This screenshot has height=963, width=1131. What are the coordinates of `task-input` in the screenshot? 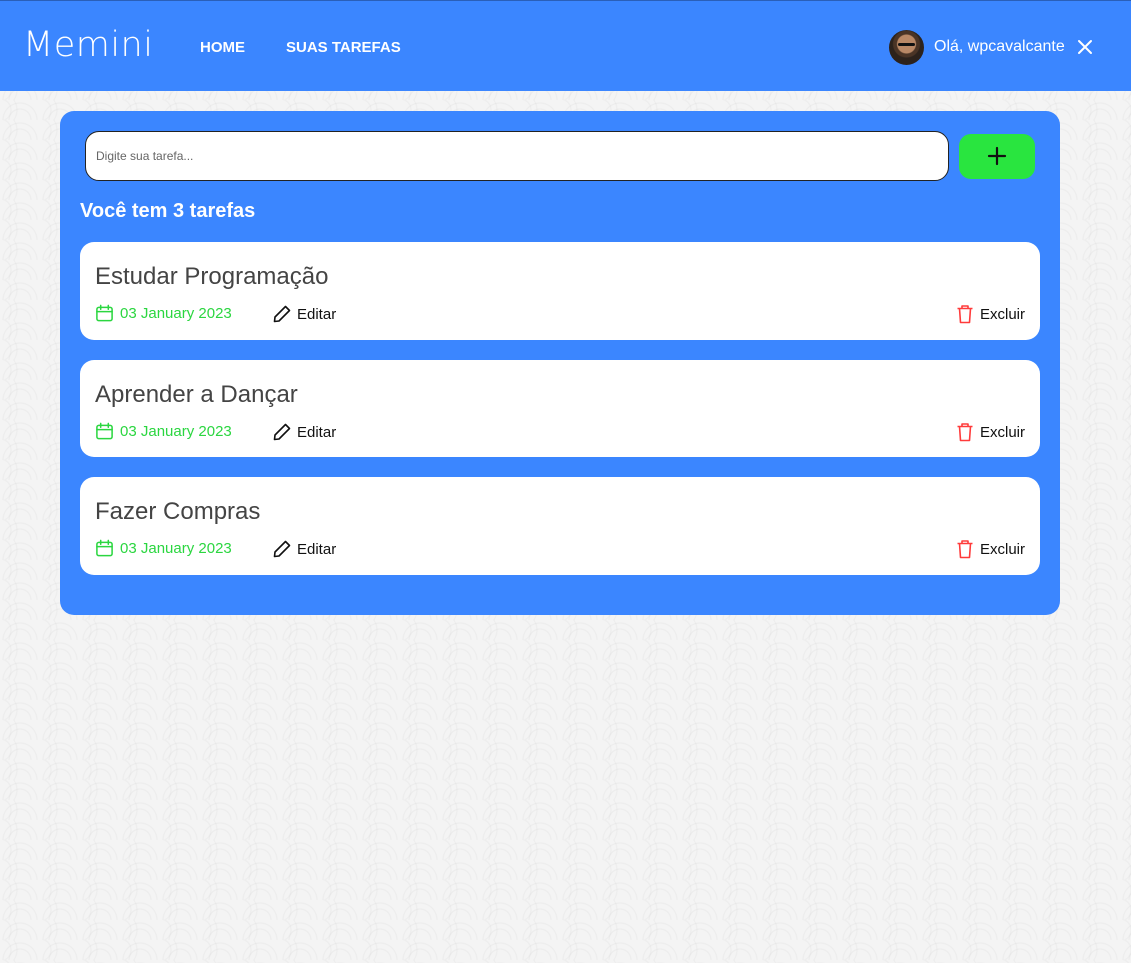 It's located at (517, 156).